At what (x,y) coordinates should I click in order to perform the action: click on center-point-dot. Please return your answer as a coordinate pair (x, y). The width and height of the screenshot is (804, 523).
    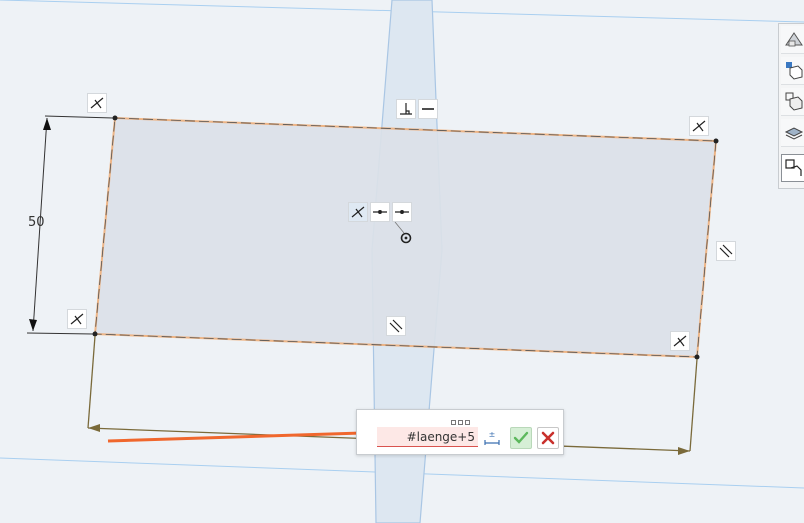
    Looking at the image, I should click on (406, 238).